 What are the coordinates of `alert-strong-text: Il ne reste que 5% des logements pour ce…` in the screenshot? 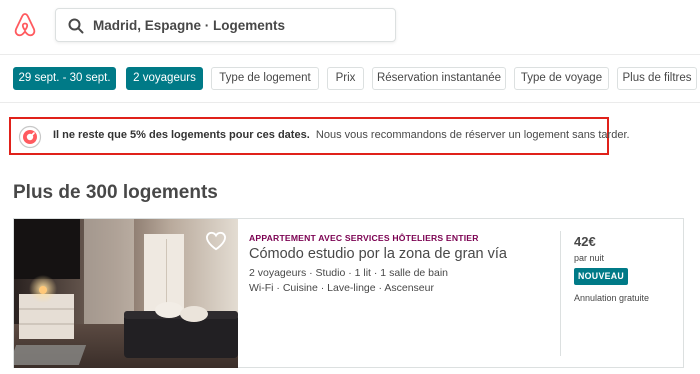 It's located at (181, 135).